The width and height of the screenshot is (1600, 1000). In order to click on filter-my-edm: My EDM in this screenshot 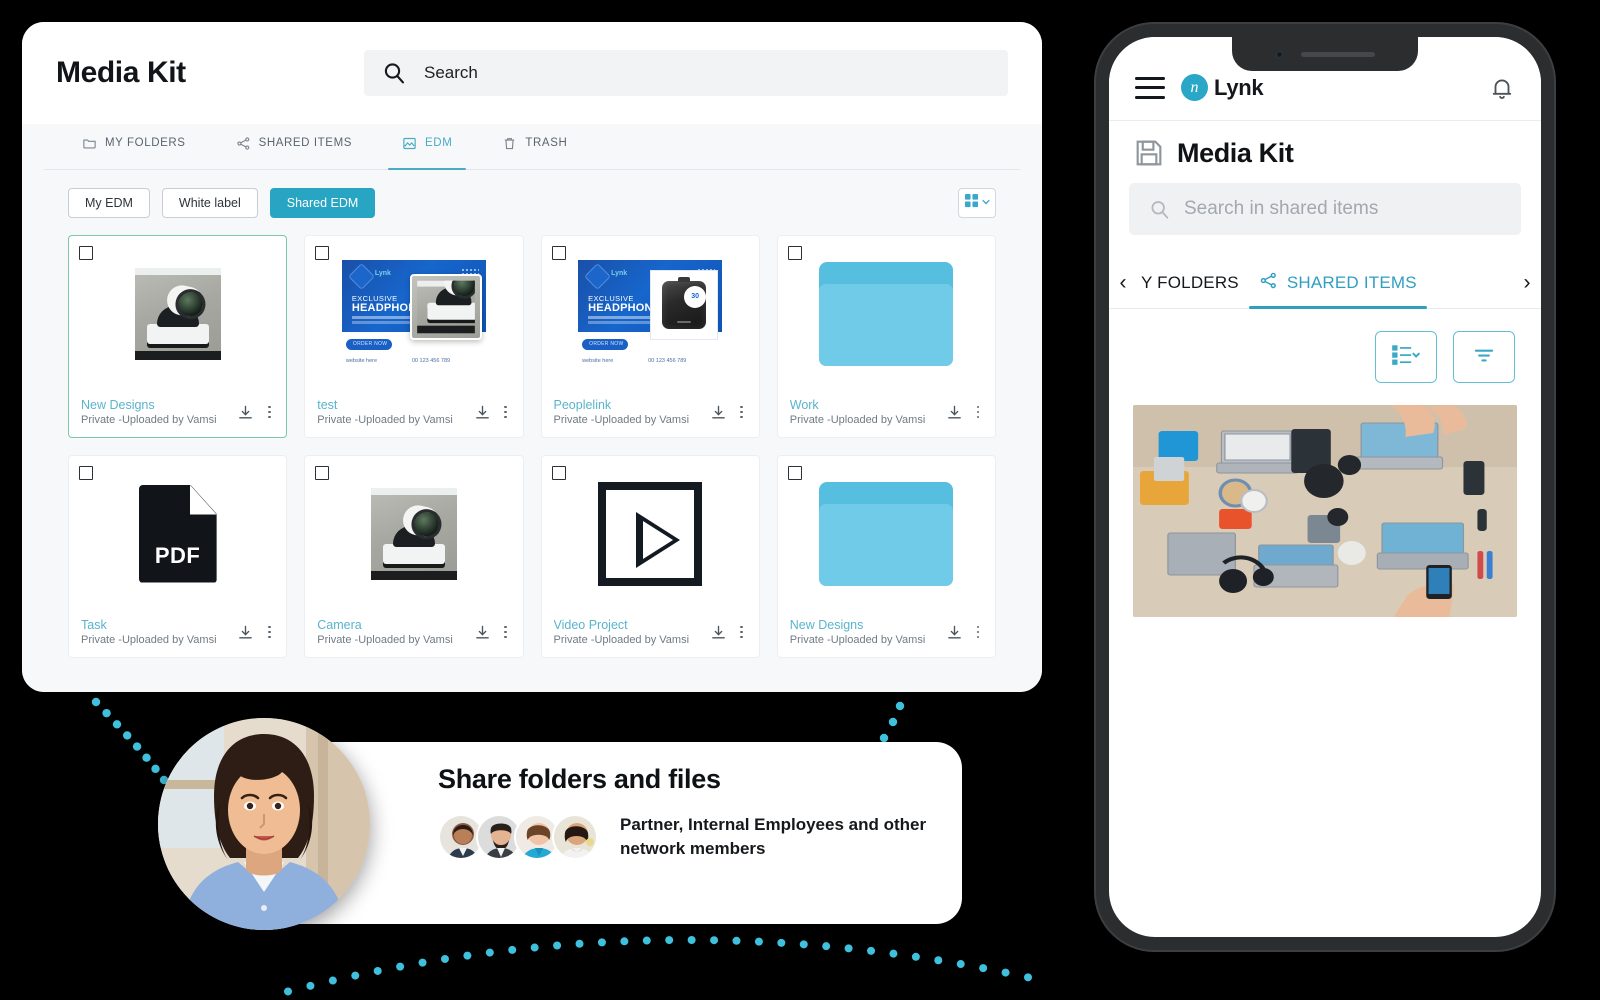, I will do `click(109, 203)`.